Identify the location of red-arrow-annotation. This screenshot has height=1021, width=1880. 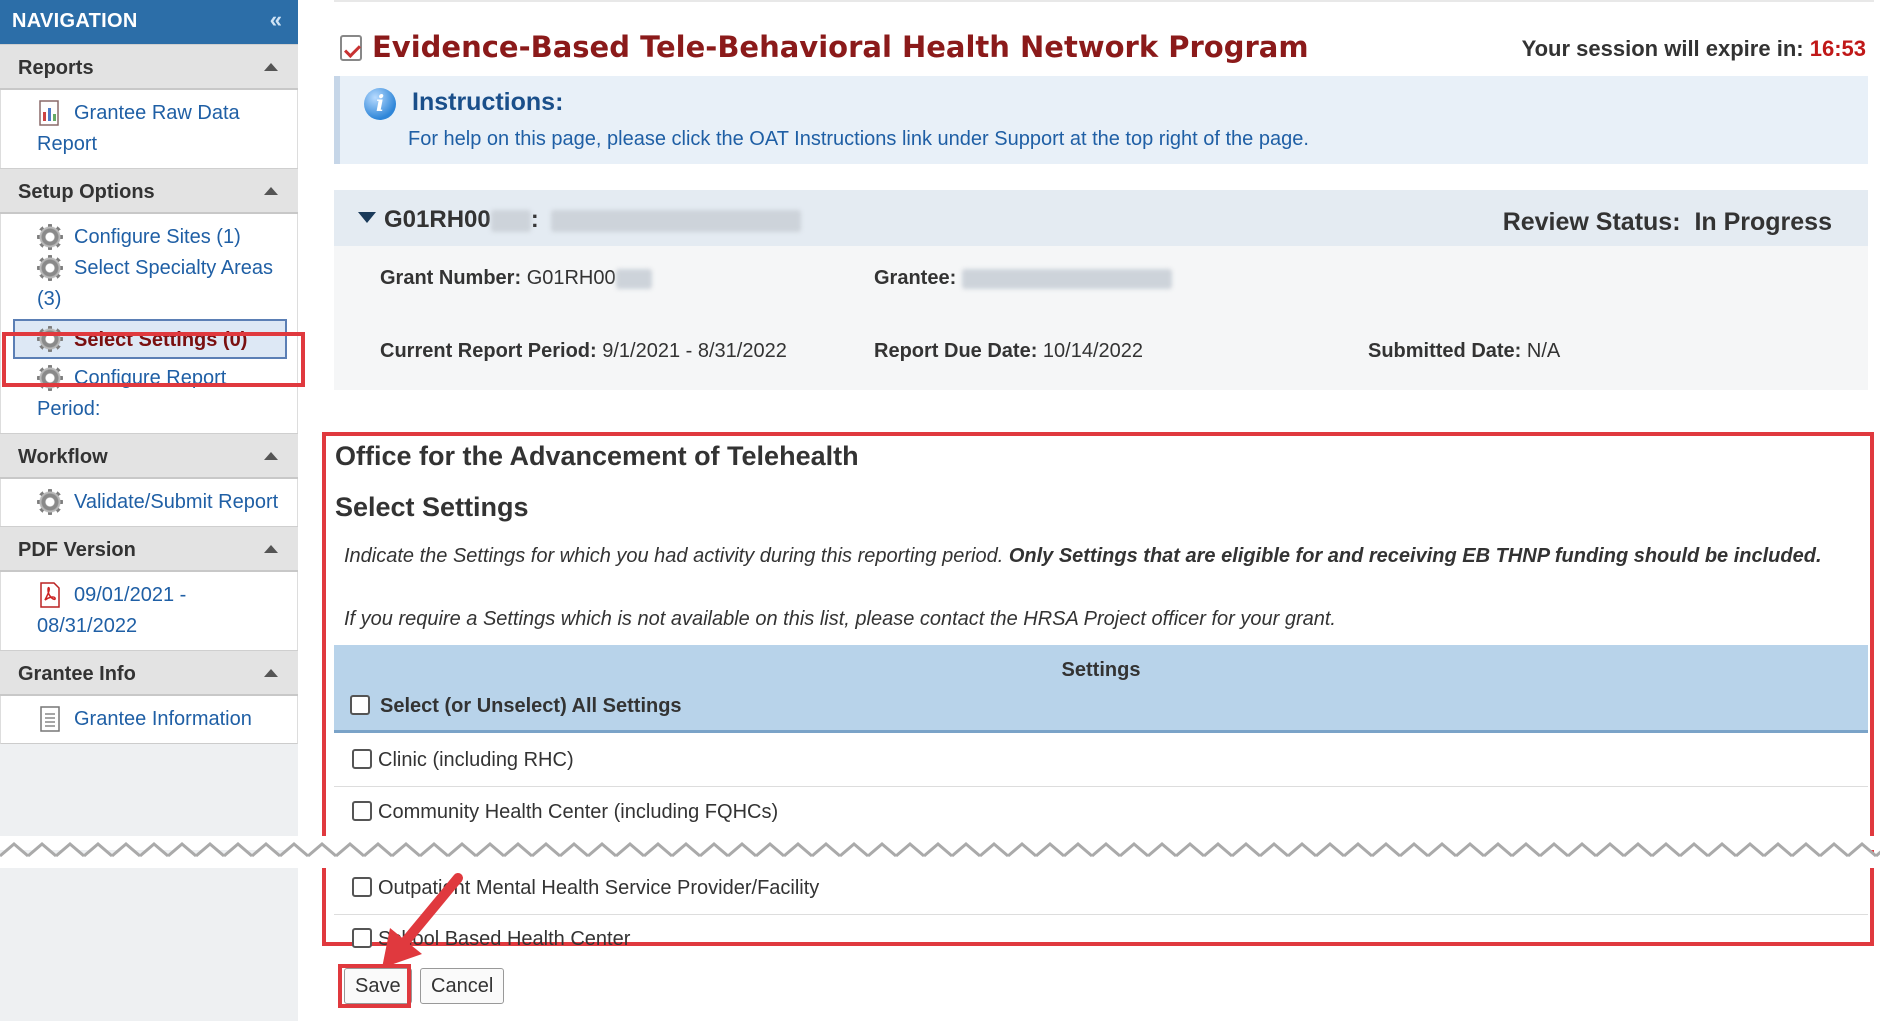
(422, 920).